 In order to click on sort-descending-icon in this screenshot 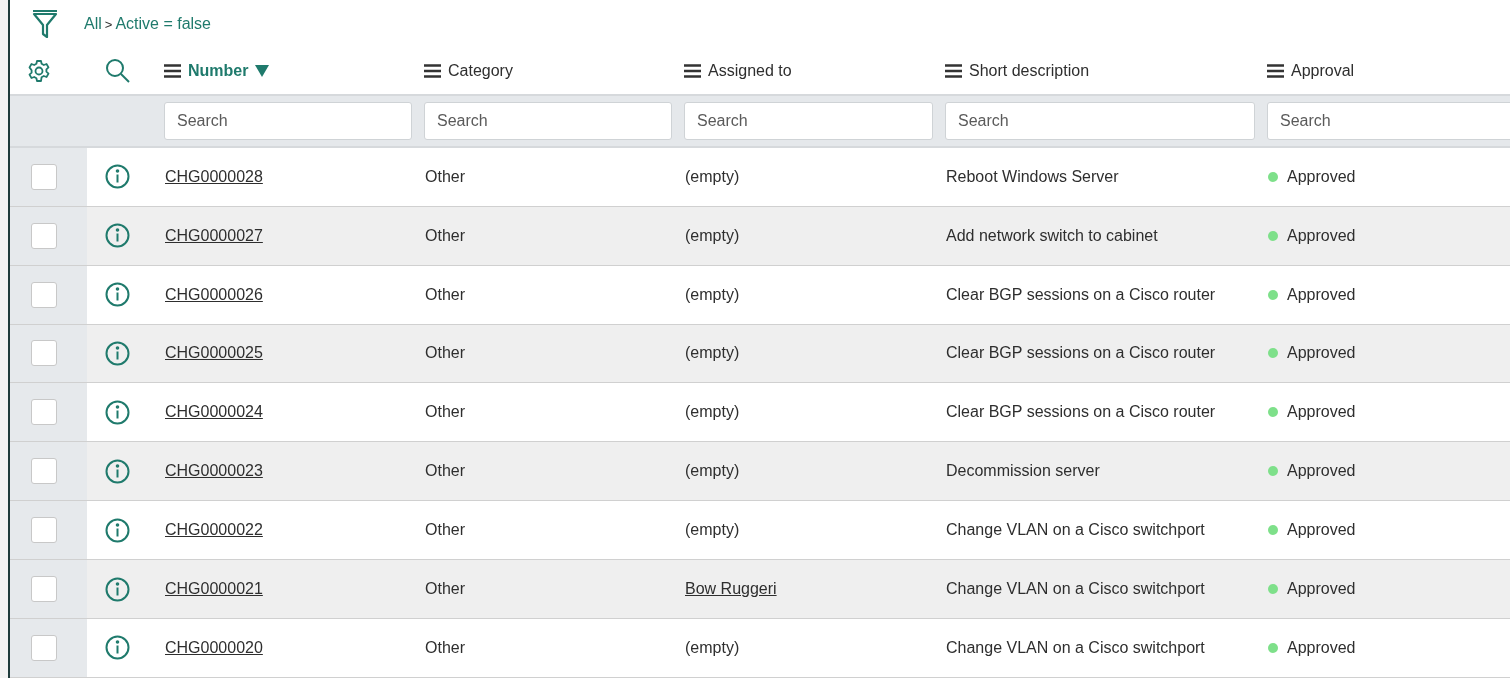, I will do `click(262, 70)`.